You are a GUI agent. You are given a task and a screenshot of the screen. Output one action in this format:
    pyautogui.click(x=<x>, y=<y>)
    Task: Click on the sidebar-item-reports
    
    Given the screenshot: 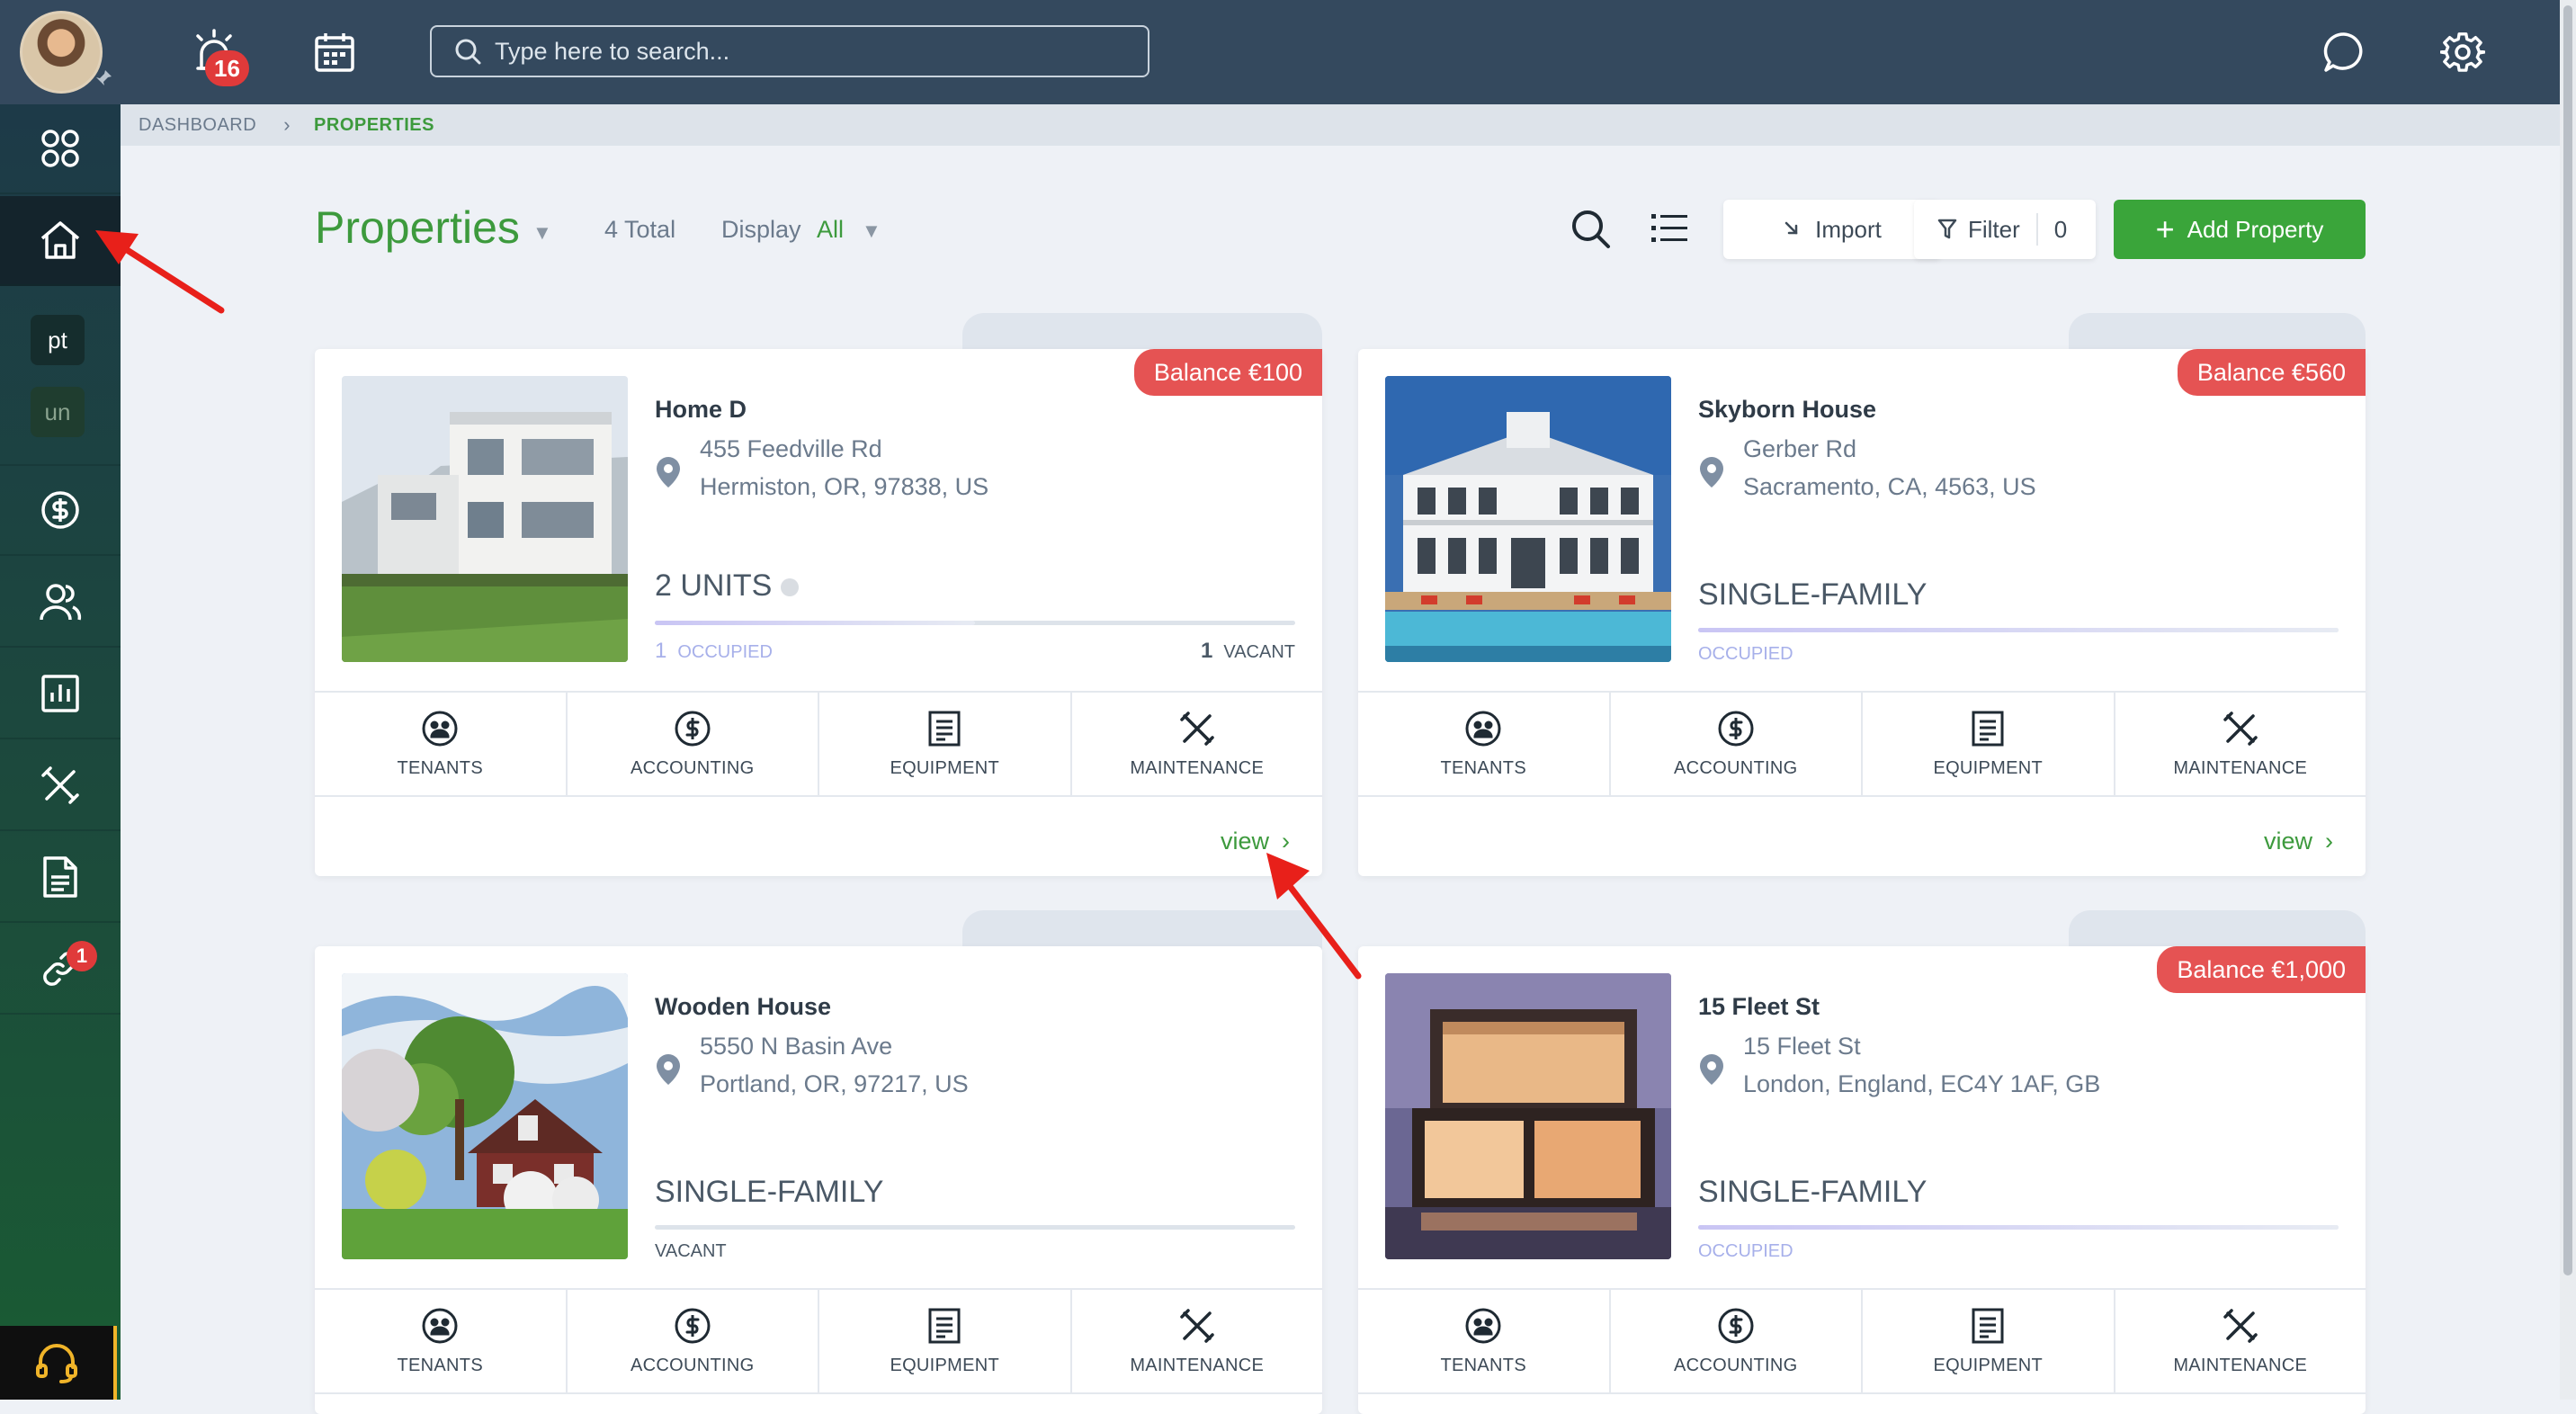 What is the action you would take?
    pyautogui.click(x=60, y=694)
    